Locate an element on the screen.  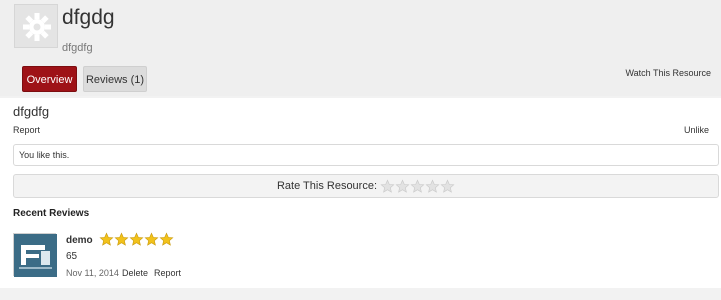
resource-icon is located at coordinates (36, 26).